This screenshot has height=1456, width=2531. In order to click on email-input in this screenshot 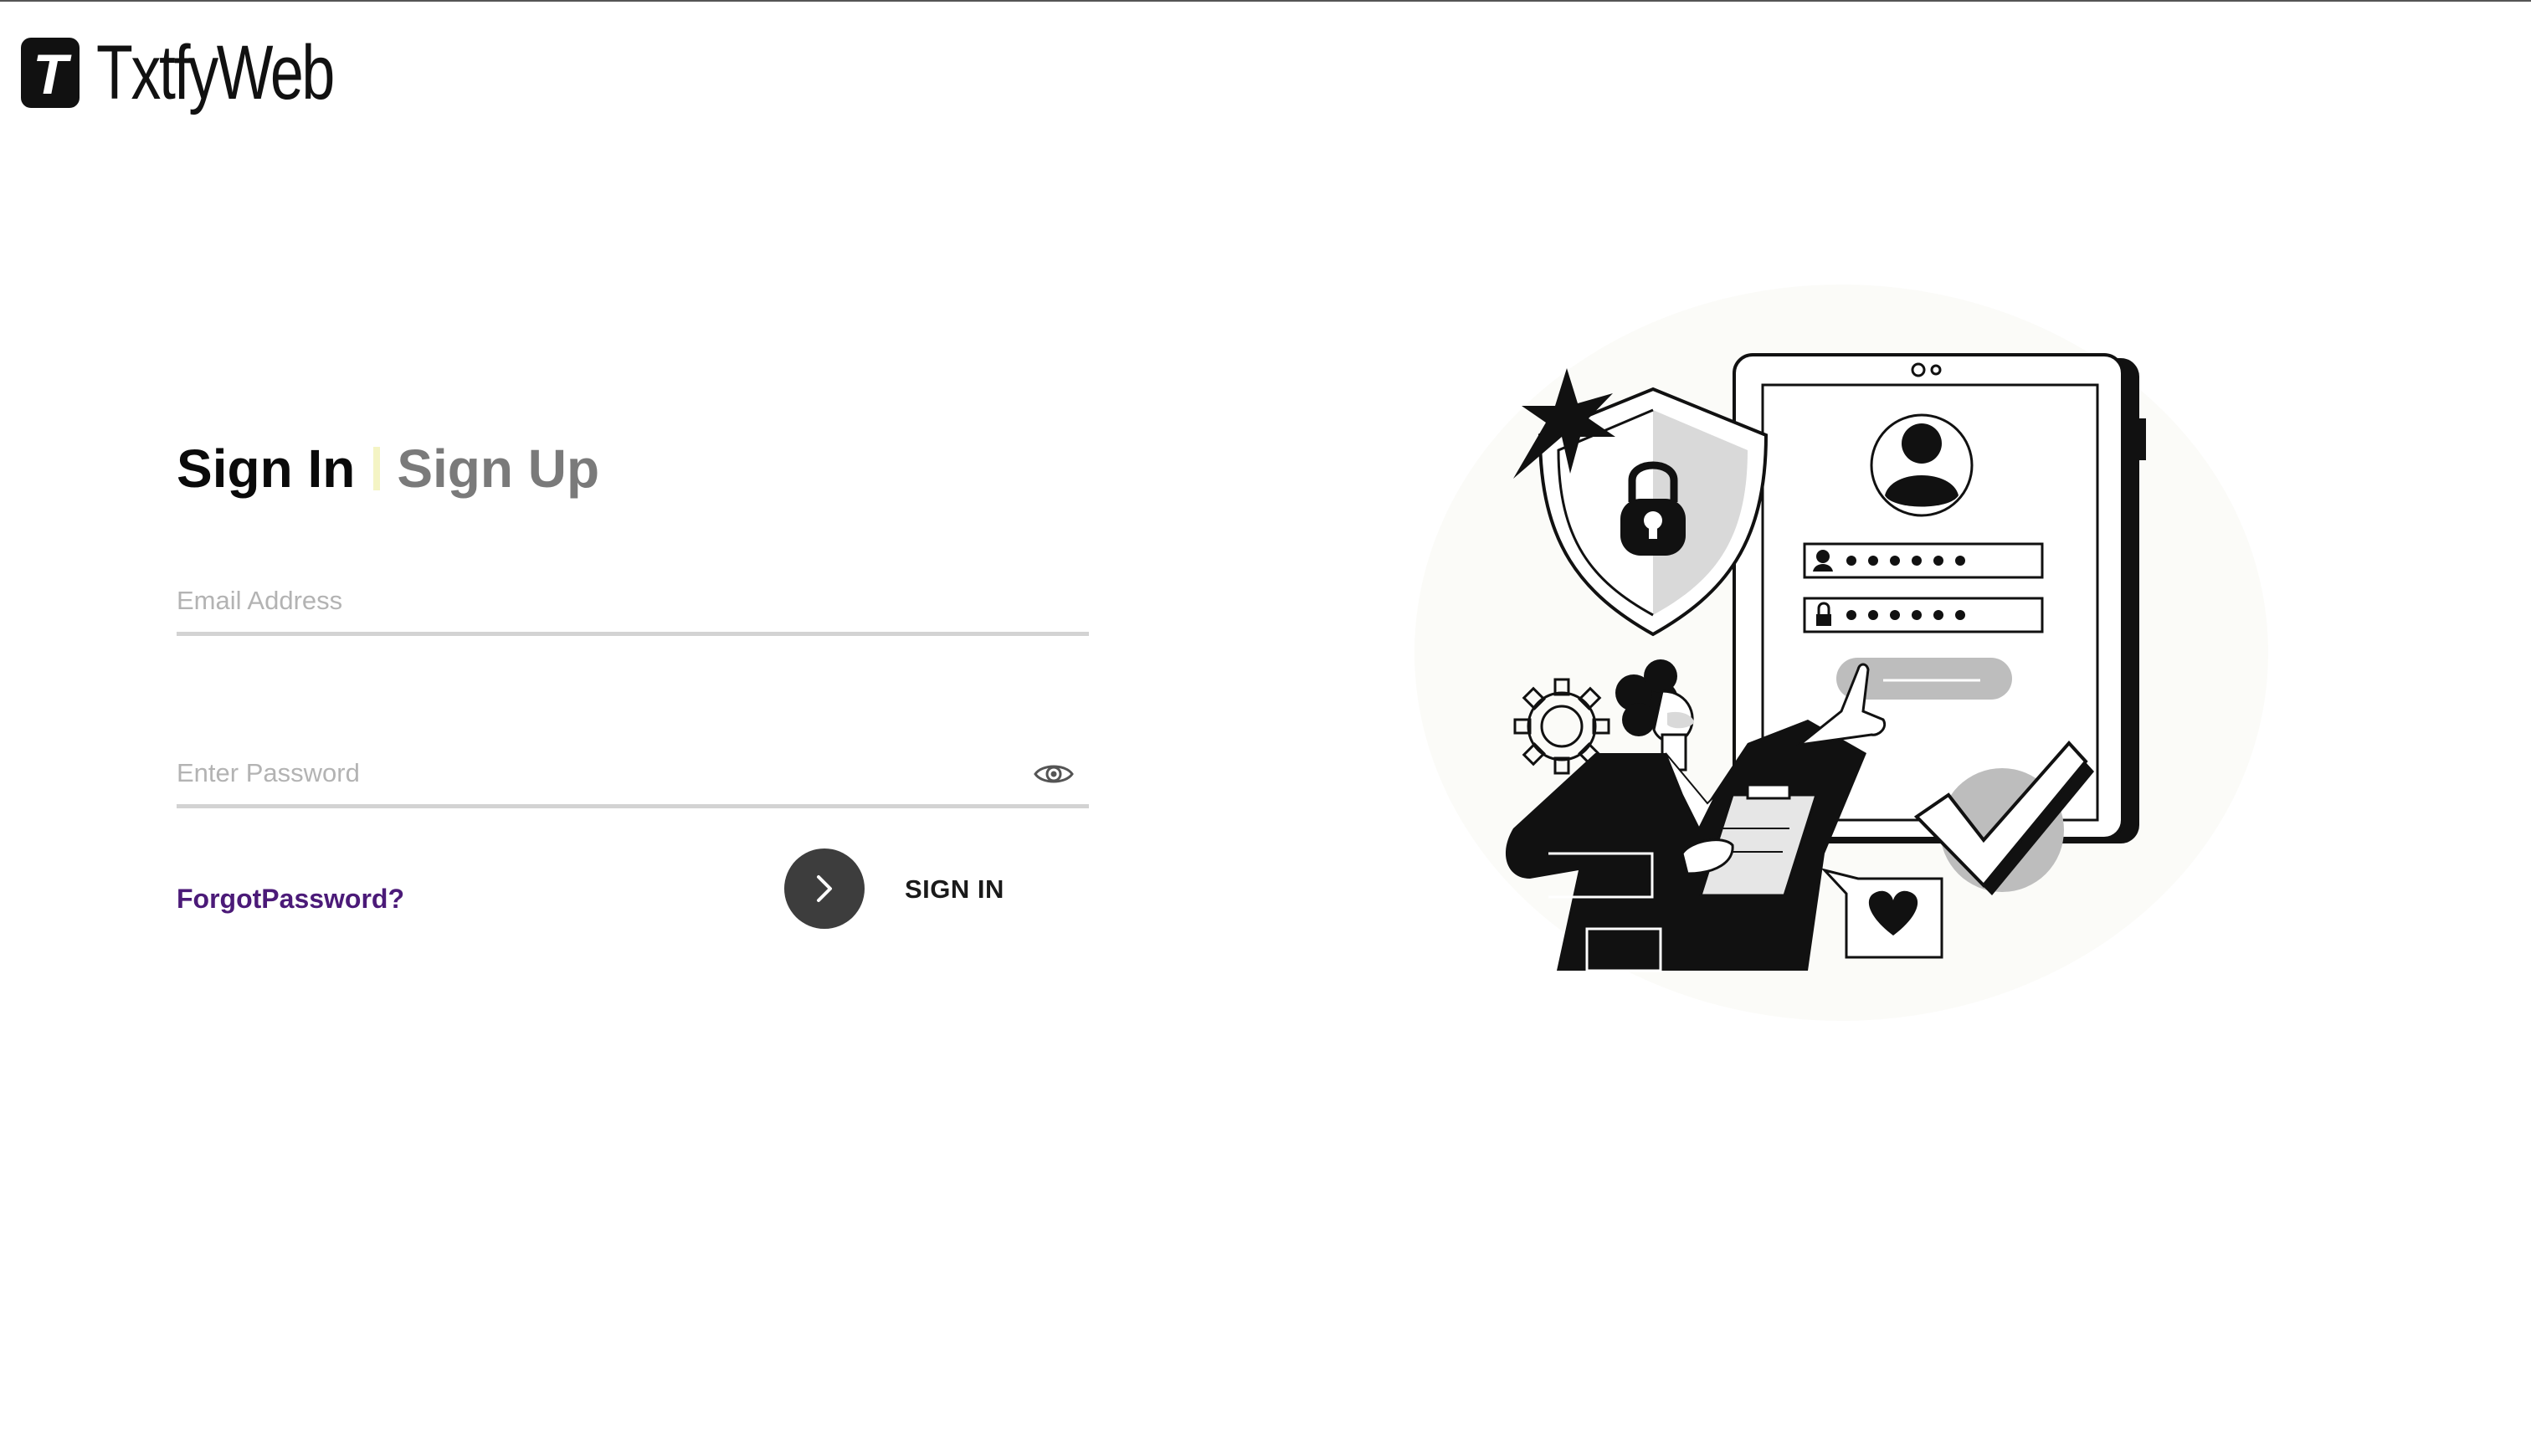, I will do `click(633, 601)`.